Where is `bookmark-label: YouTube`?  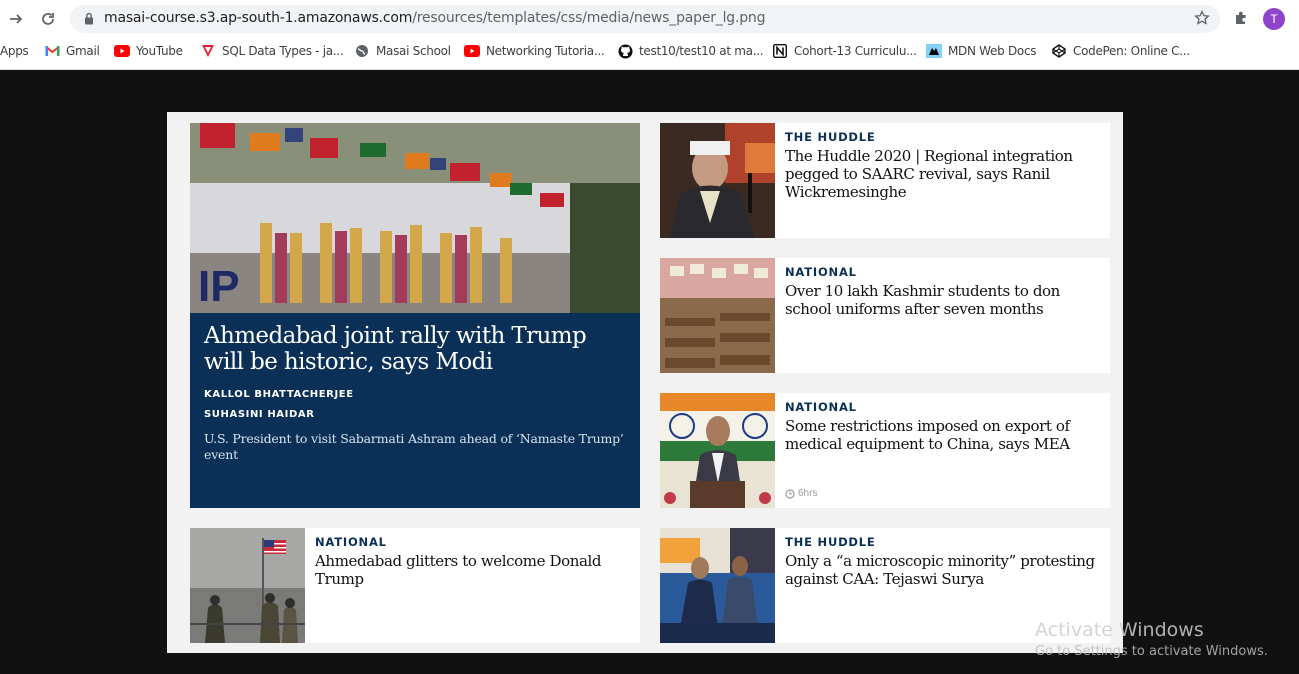 bookmark-label: YouTube is located at coordinates (159, 51).